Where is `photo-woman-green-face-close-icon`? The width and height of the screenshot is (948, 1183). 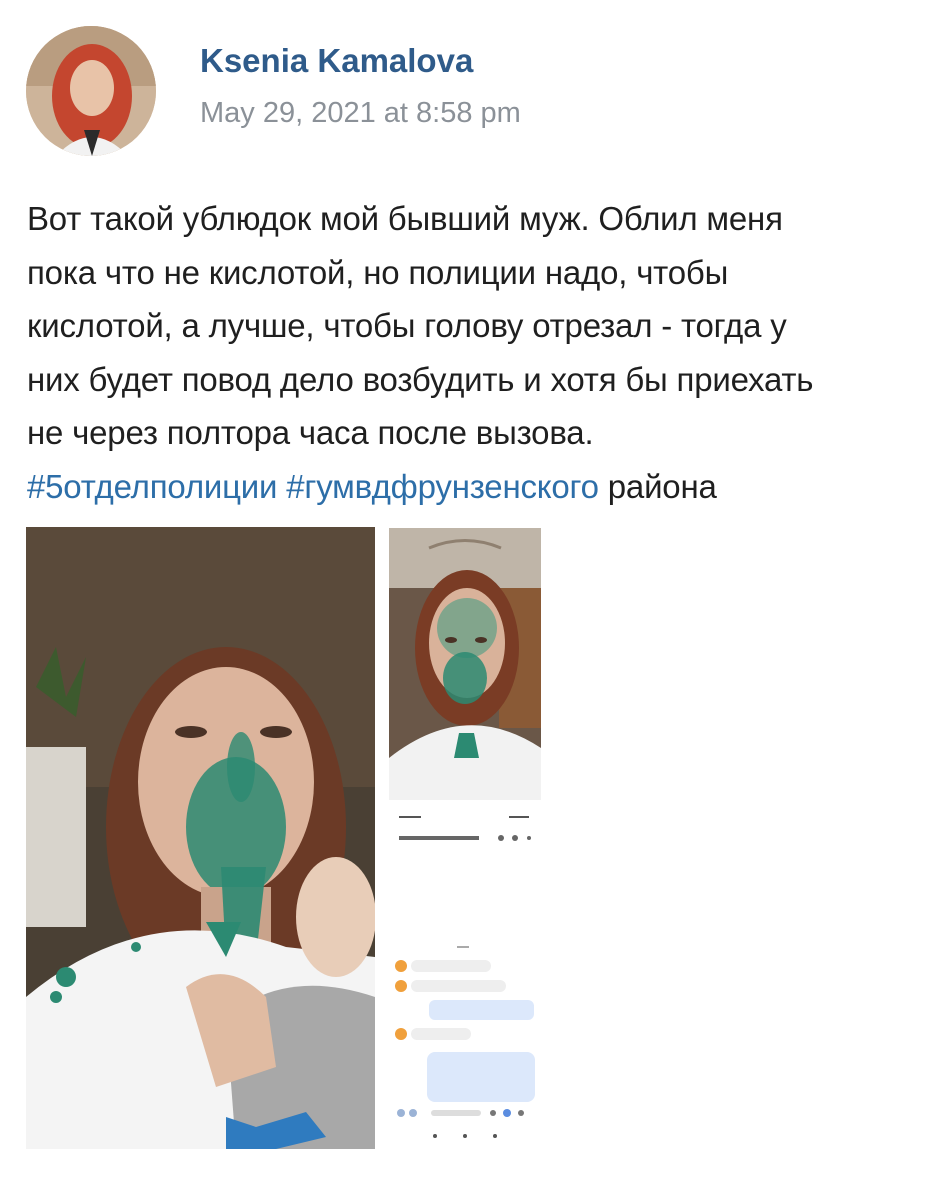 photo-woman-green-face-close-icon is located at coordinates (465, 664).